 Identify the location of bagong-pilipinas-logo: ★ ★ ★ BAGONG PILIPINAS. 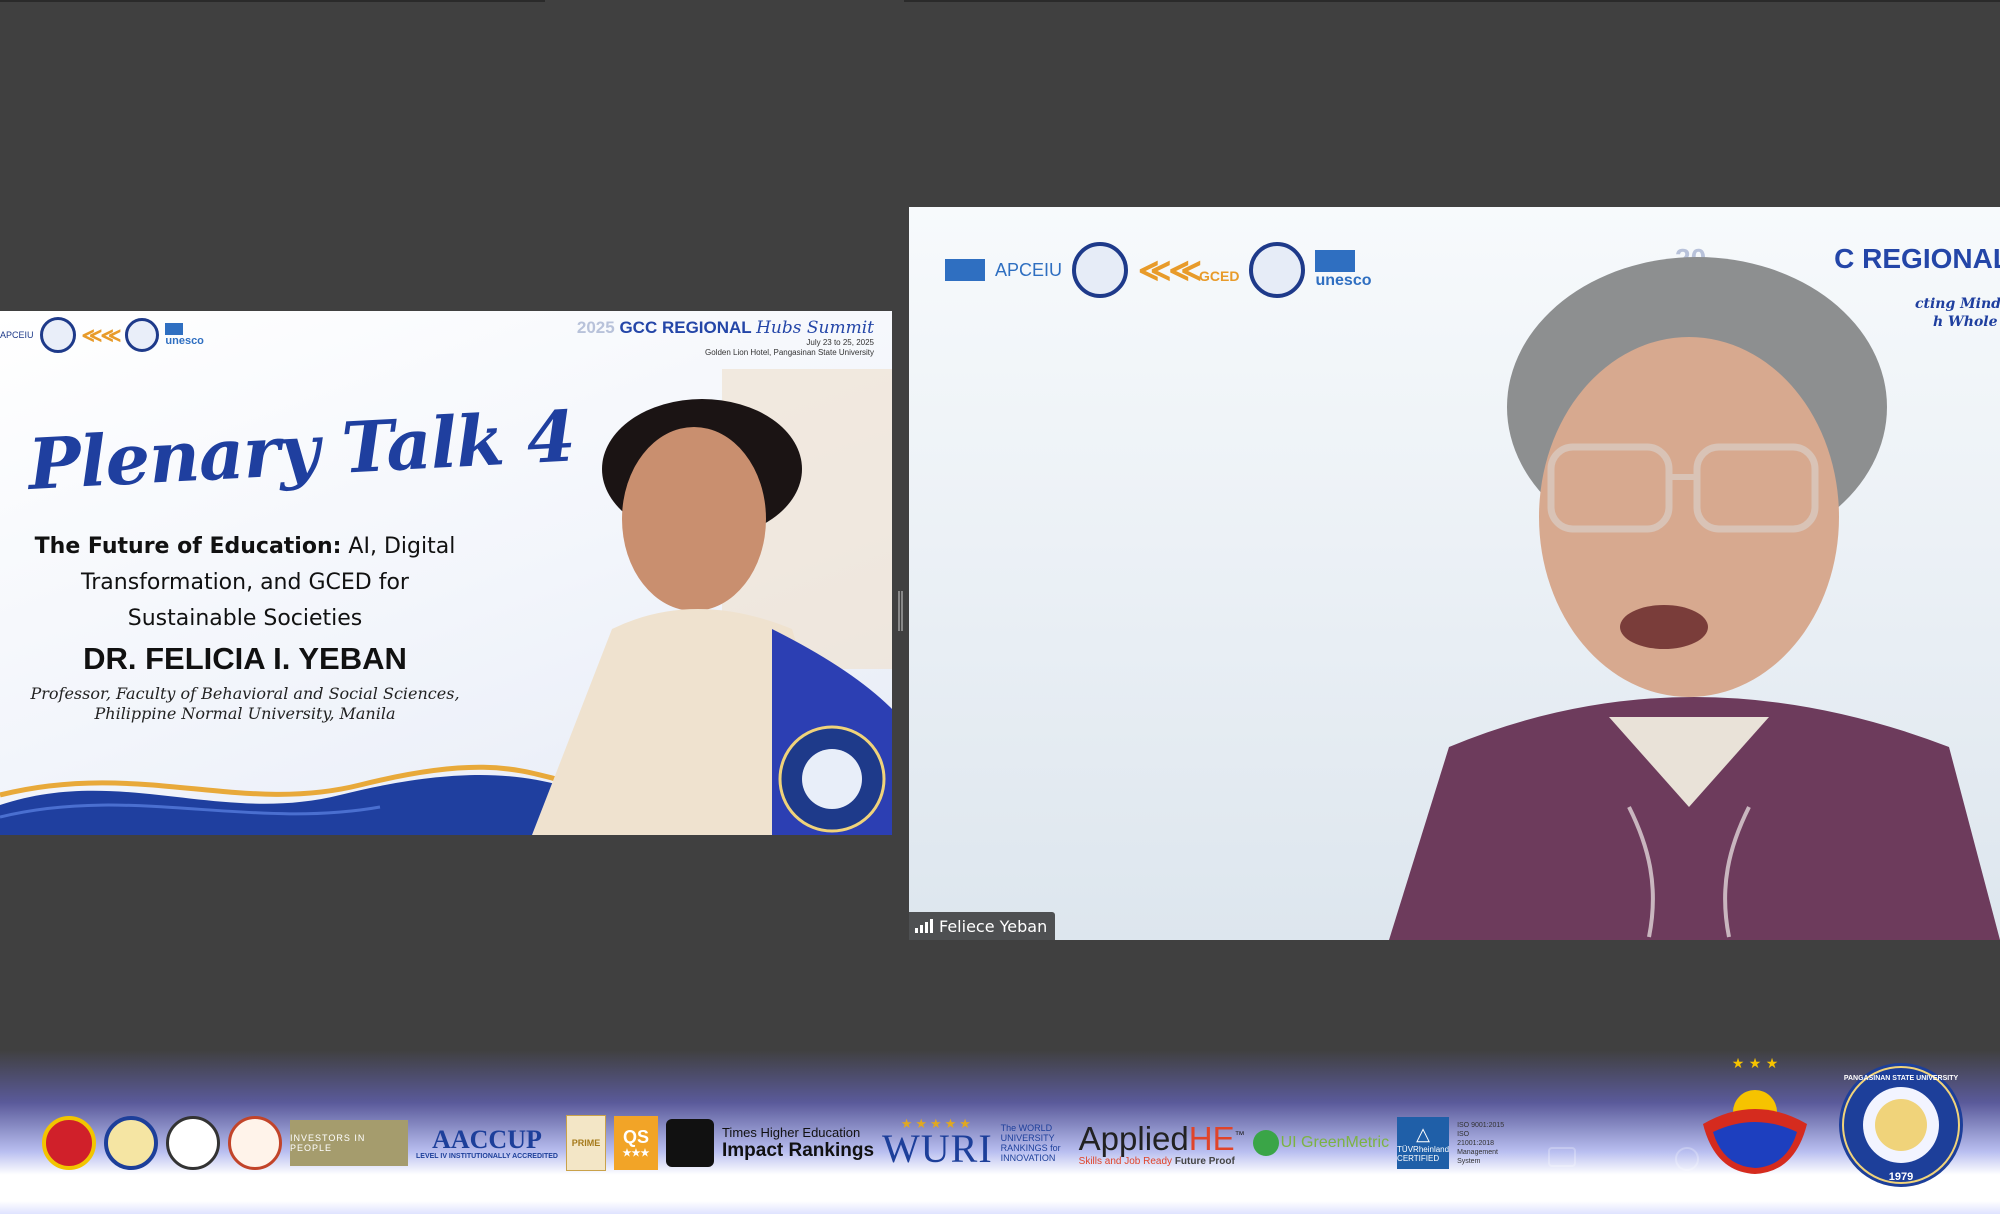
(1755, 1127).